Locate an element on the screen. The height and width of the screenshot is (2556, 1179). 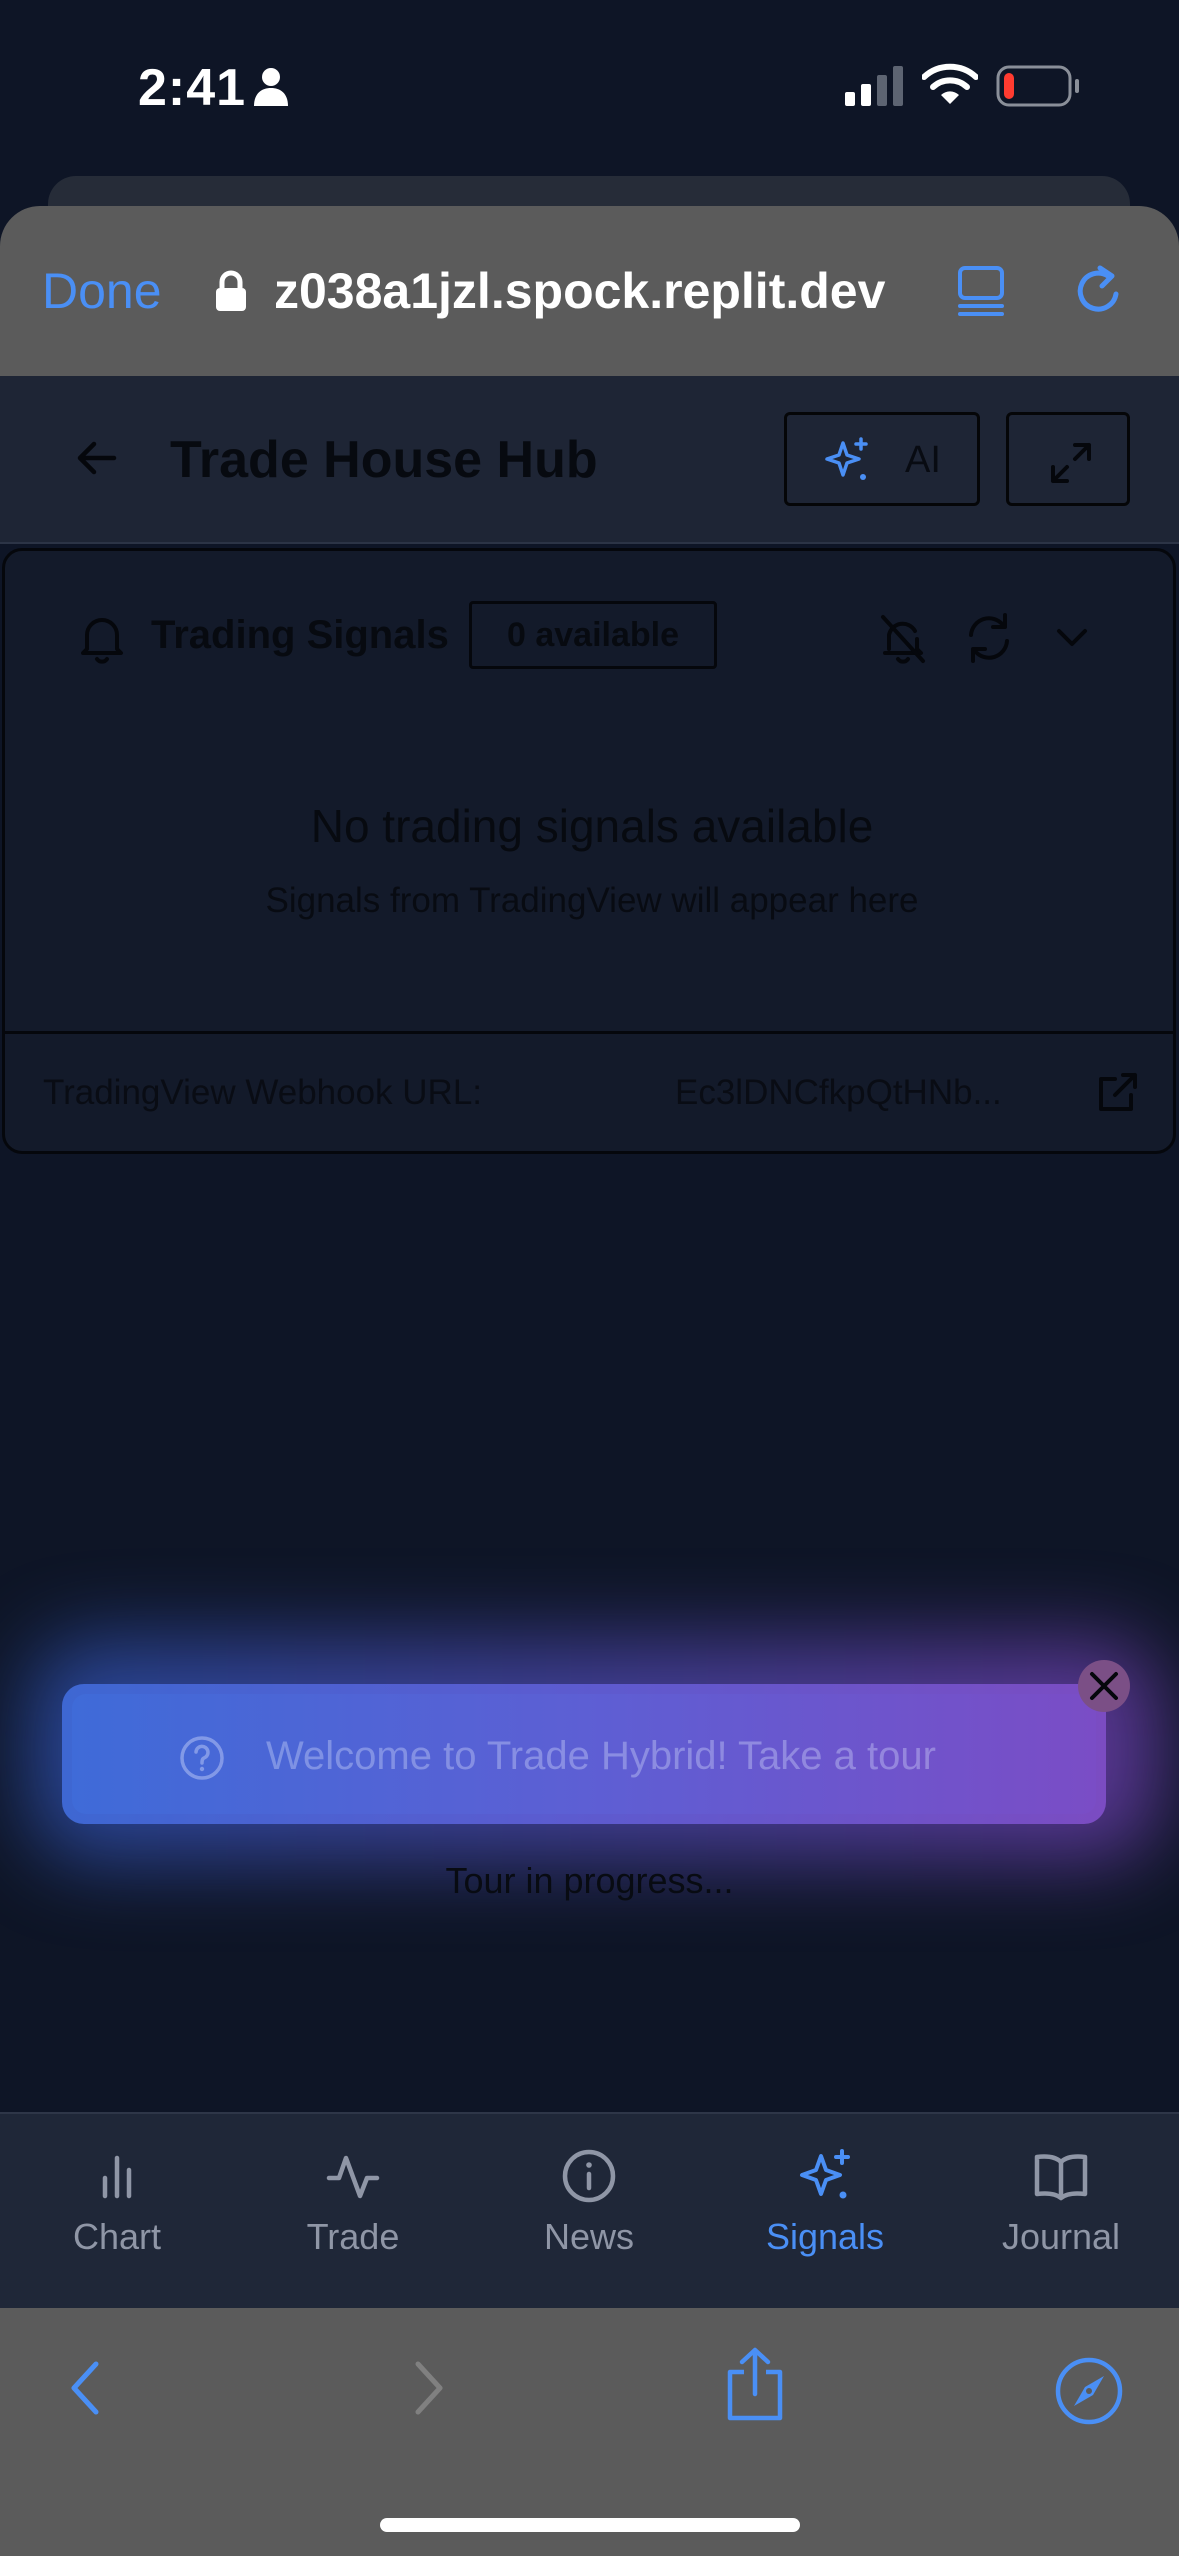
tab-news: News is located at coordinates (589, 2213).